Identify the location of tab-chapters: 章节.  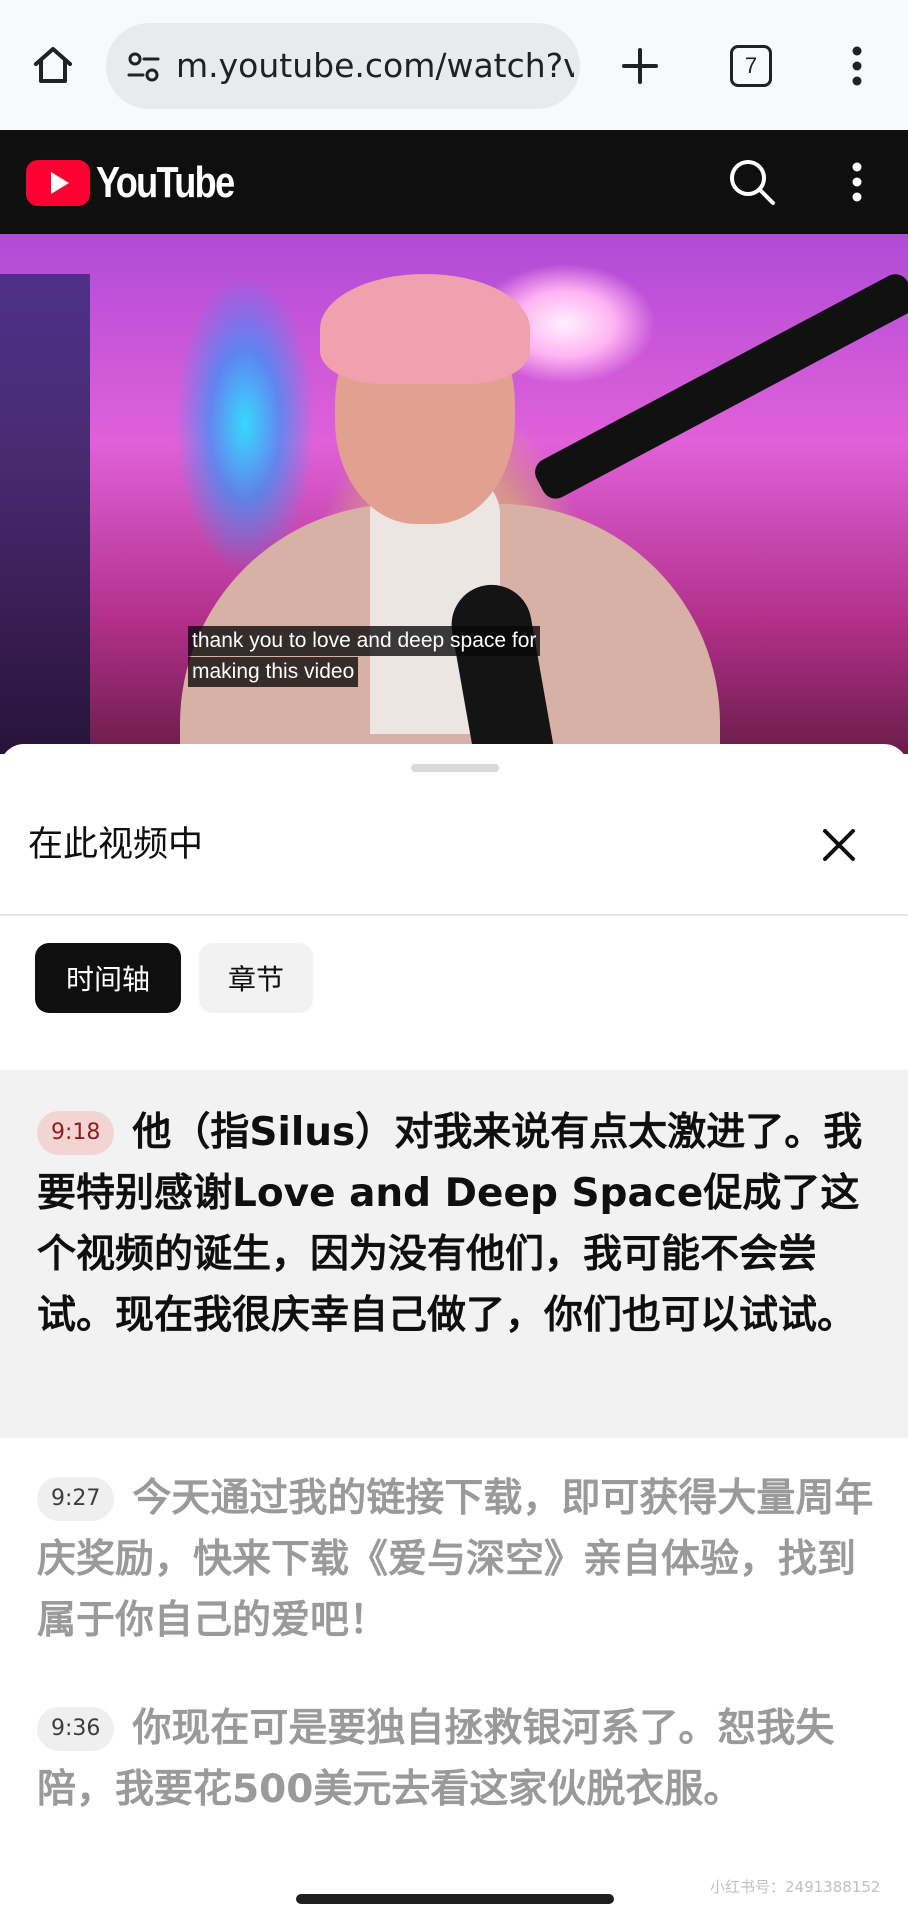
(256, 978).